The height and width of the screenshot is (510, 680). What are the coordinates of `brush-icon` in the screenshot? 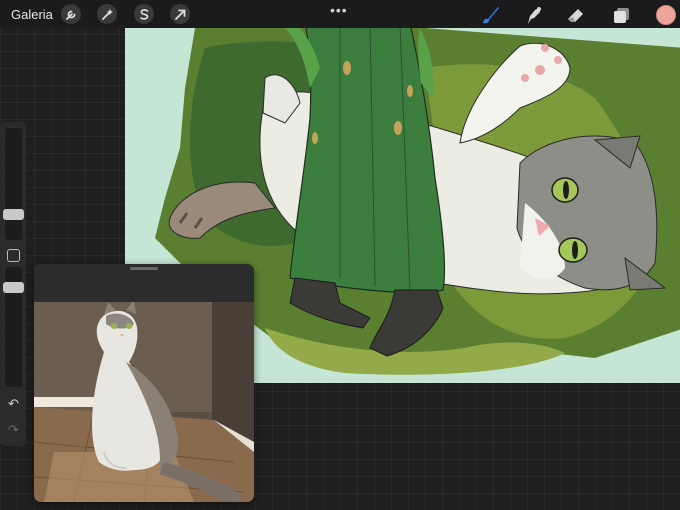 It's located at (491, 15).